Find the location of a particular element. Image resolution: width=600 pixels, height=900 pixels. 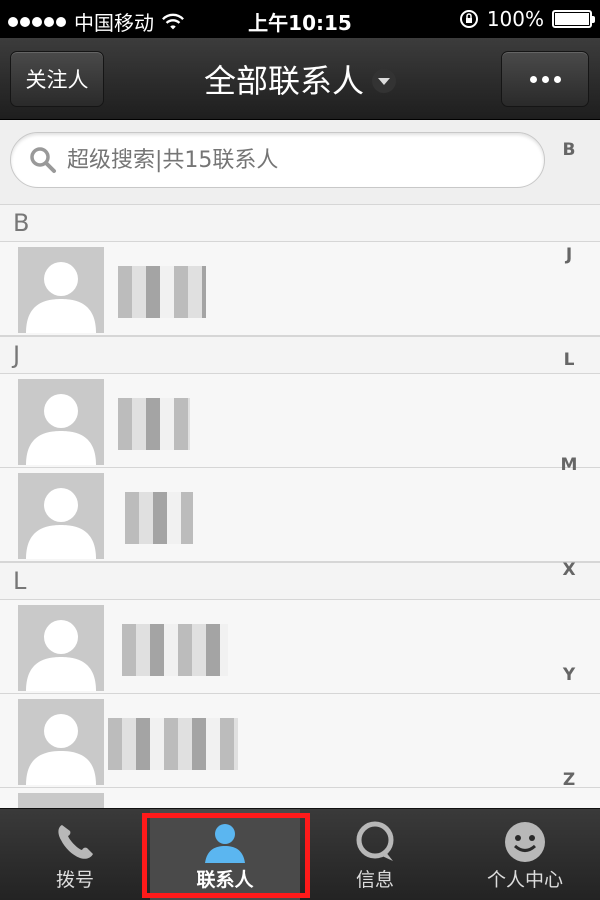

more-button is located at coordinates (545, 79).